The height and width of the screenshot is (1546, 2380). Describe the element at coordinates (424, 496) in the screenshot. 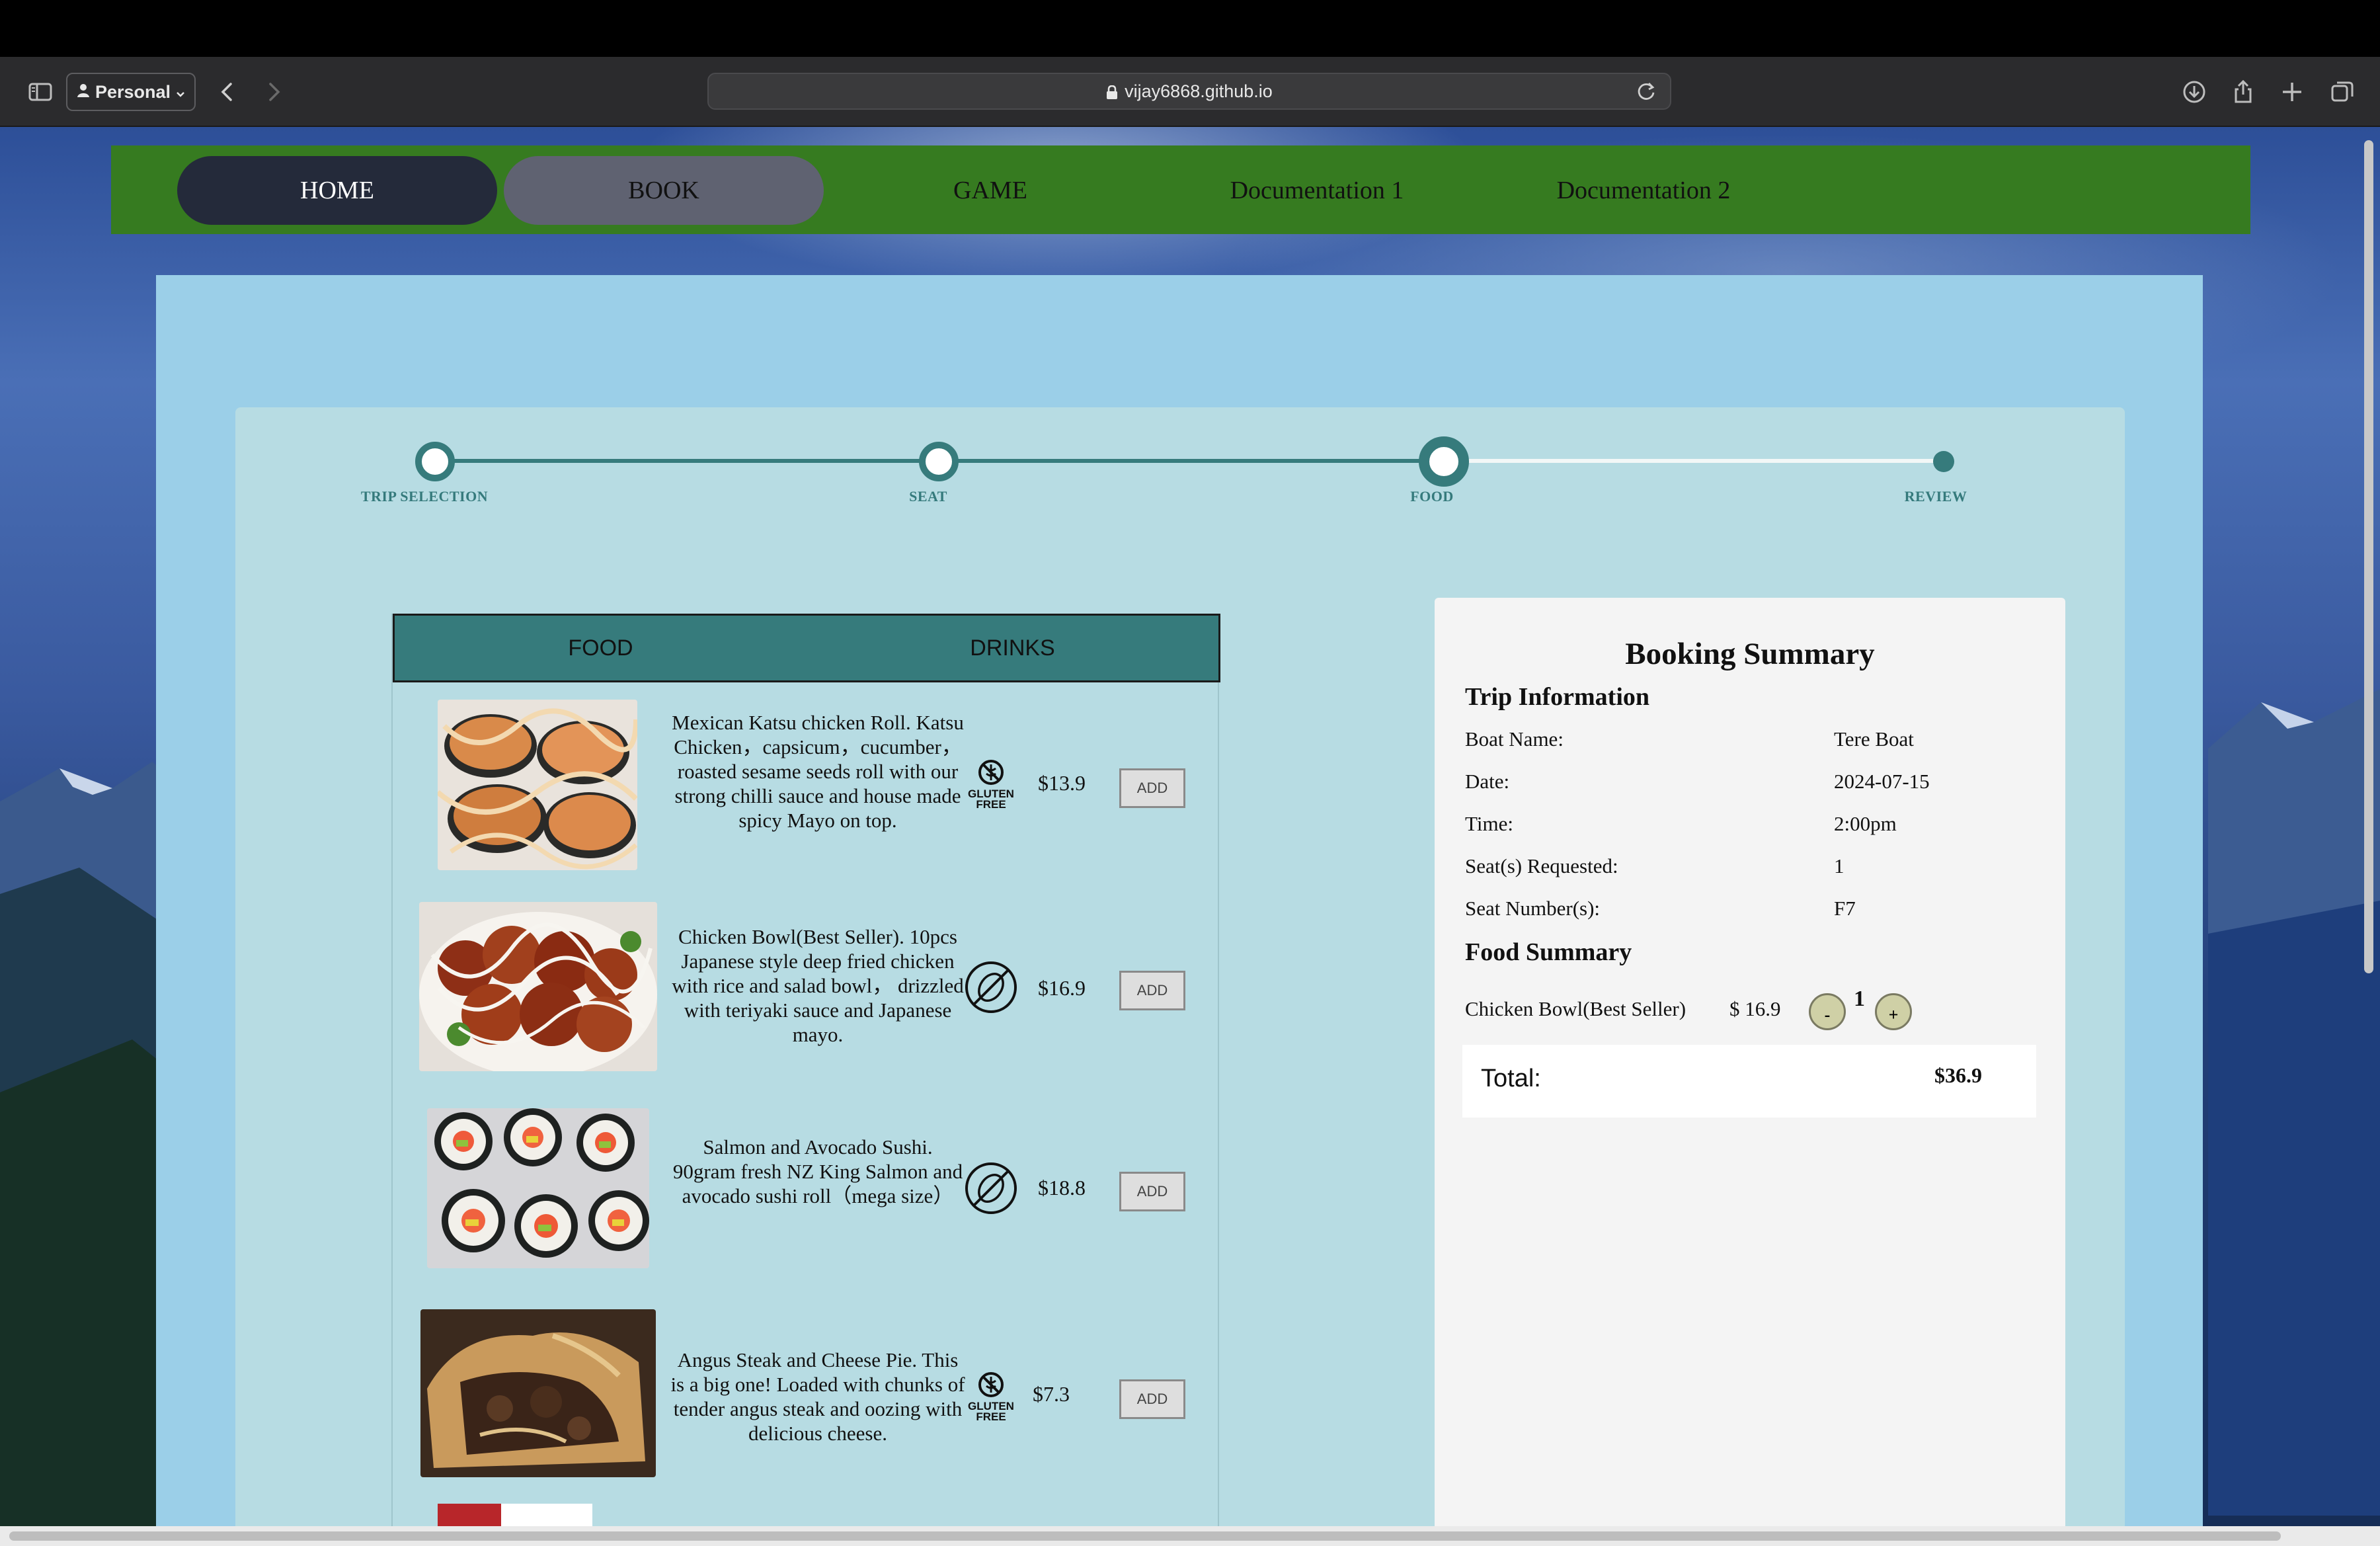

I see `step-label-trip-selection: TRIP SELECTION` at that location.